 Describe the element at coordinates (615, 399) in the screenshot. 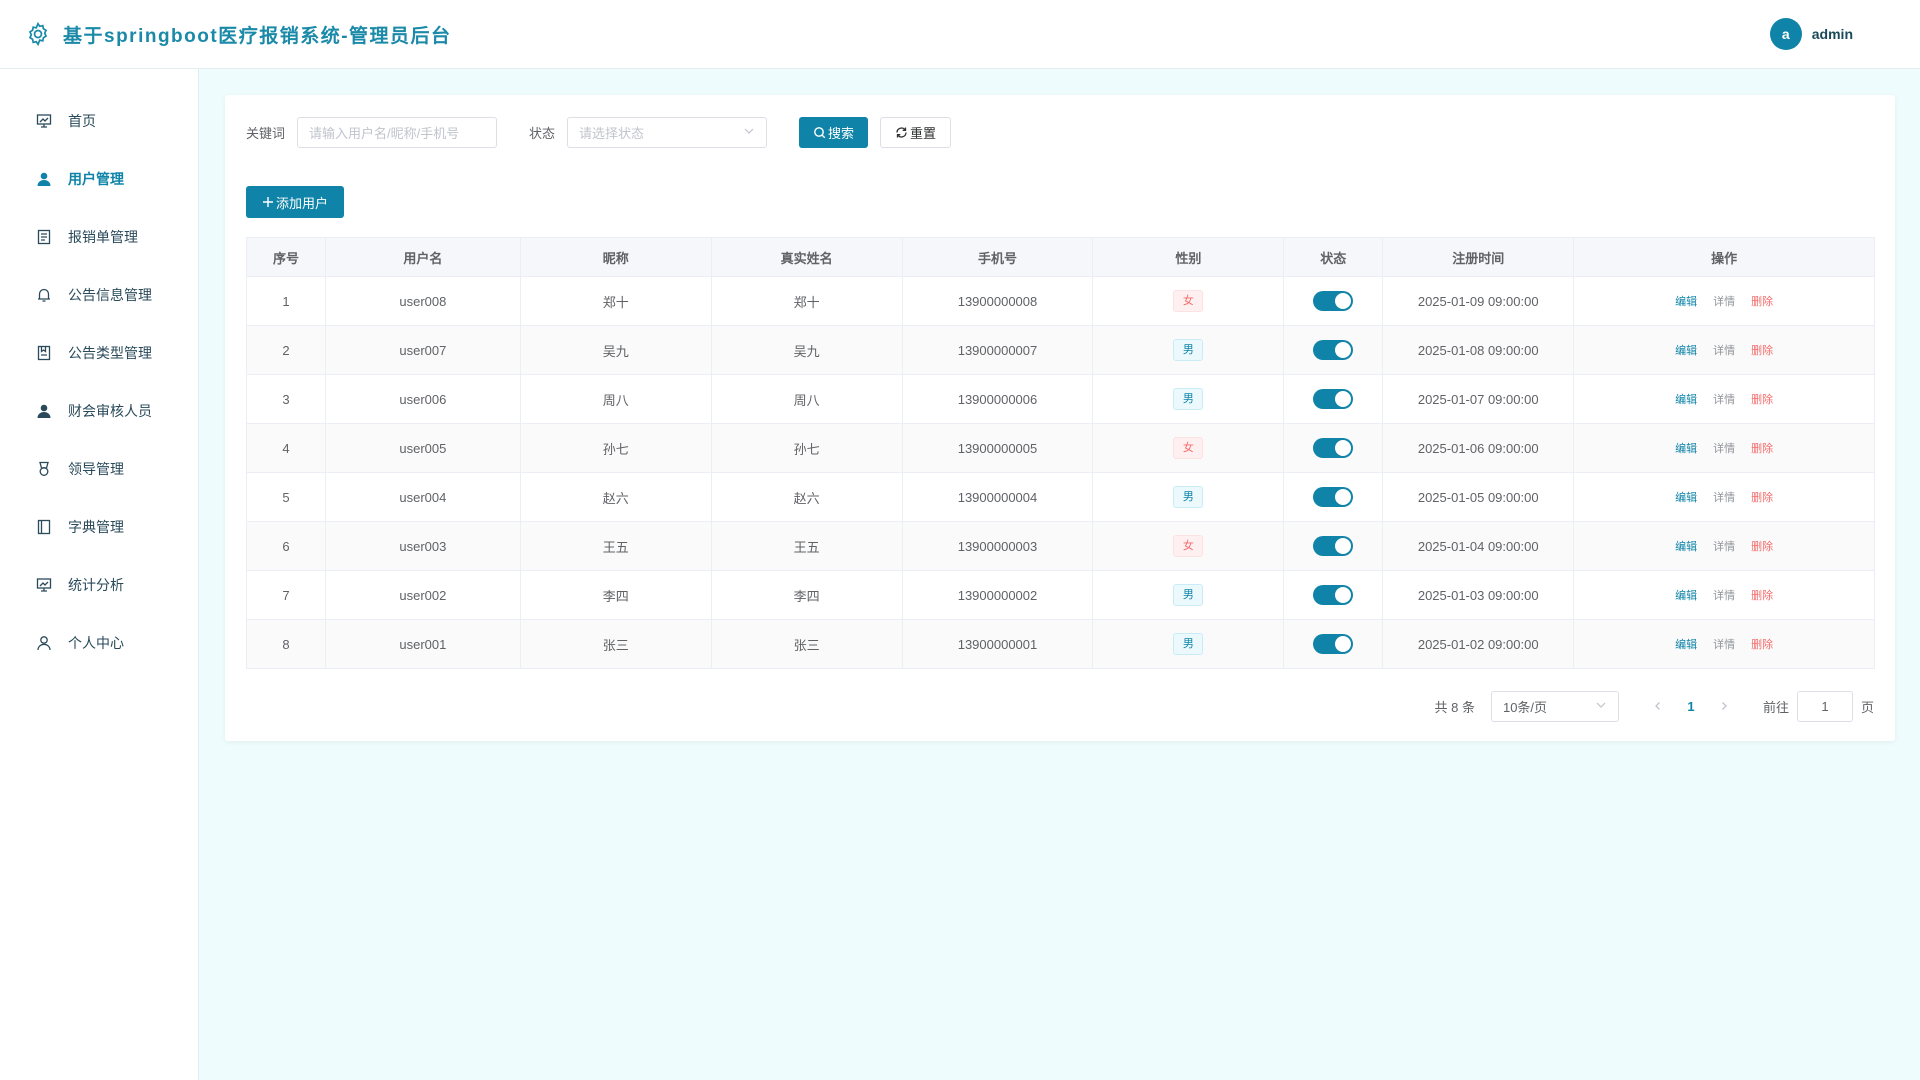

I see `cell-nickname: 周八` at that location.